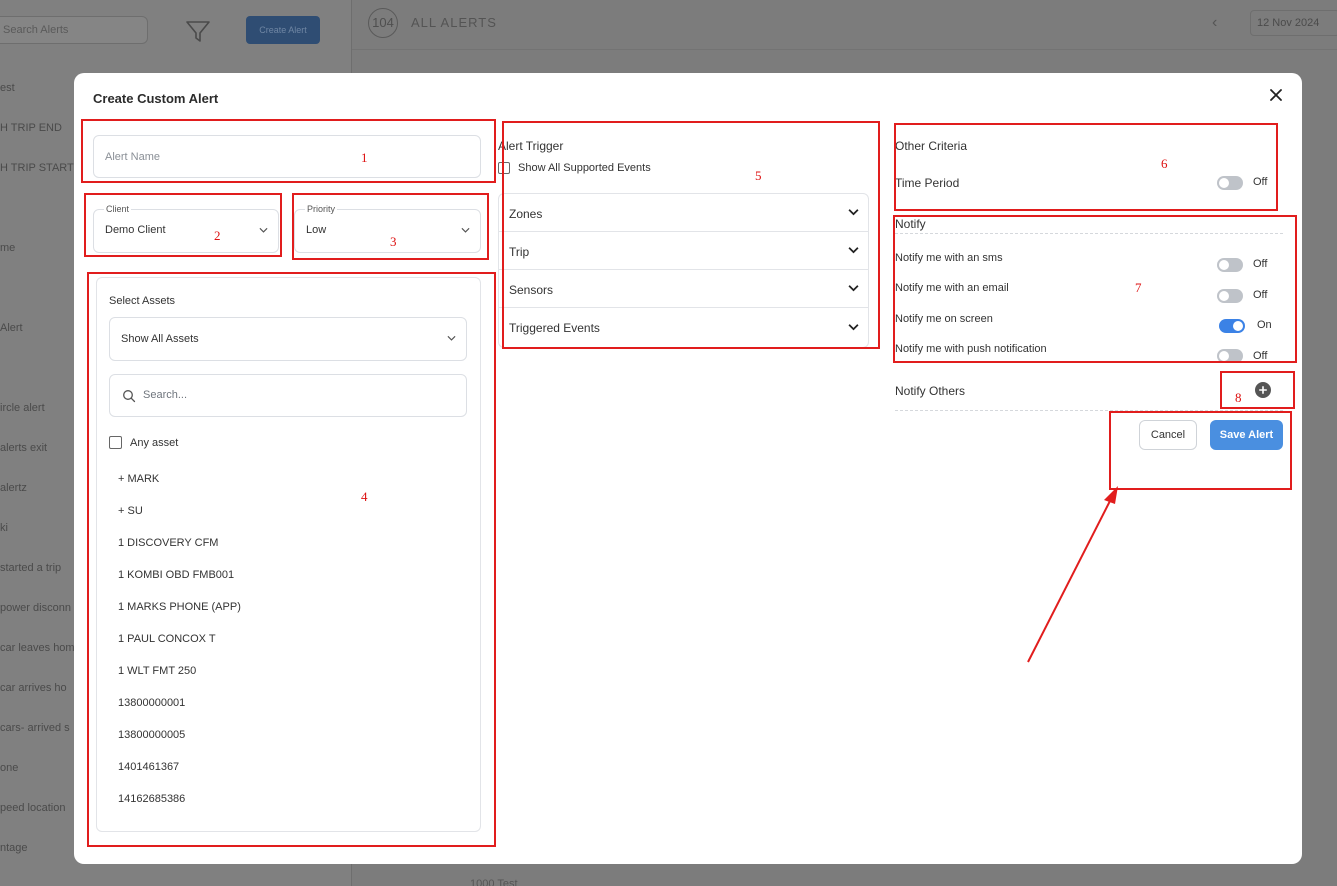 This screenshot has width=1337, height=886. I want to click on alert-list-item: alerts exit, so click(23, 448).